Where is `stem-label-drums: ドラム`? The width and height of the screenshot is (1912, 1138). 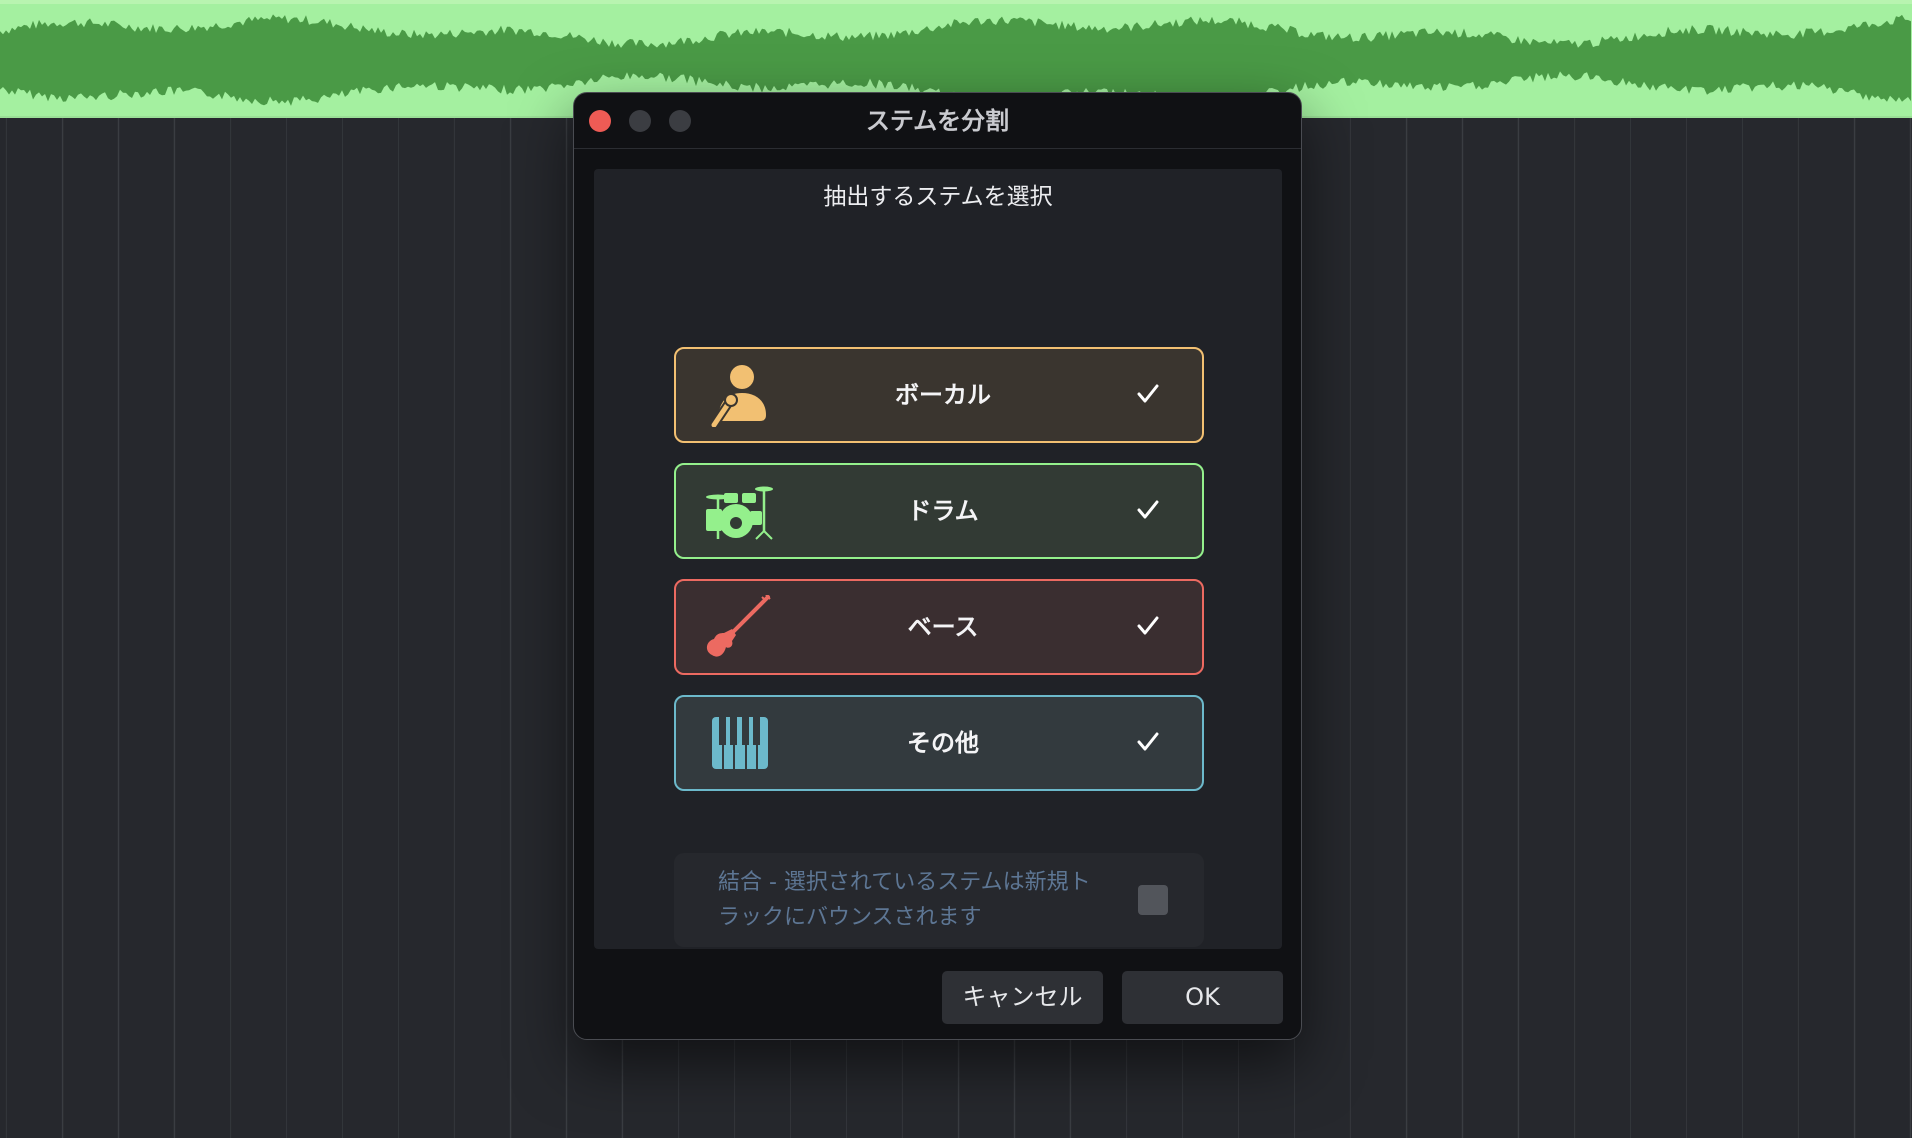
stem-label-drums: ドラム is located at coordinates (943, 511).